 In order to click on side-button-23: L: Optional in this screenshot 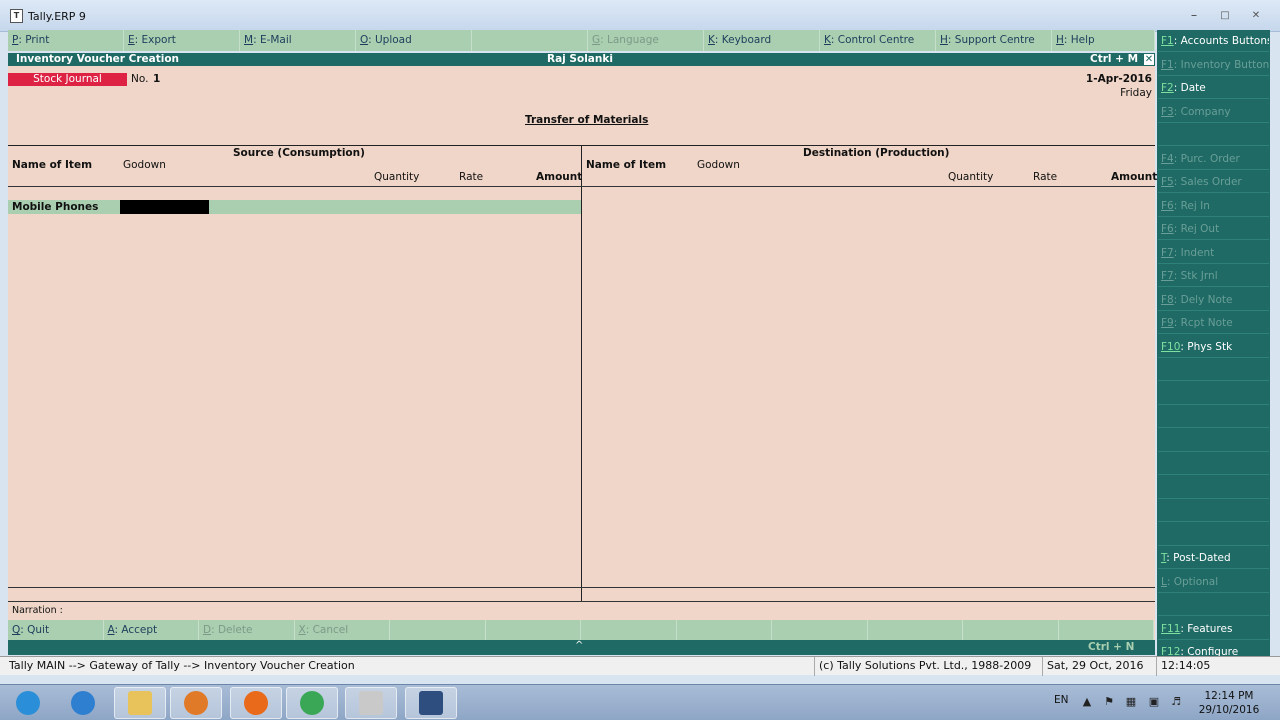, I will do `click(1213, 581)`.